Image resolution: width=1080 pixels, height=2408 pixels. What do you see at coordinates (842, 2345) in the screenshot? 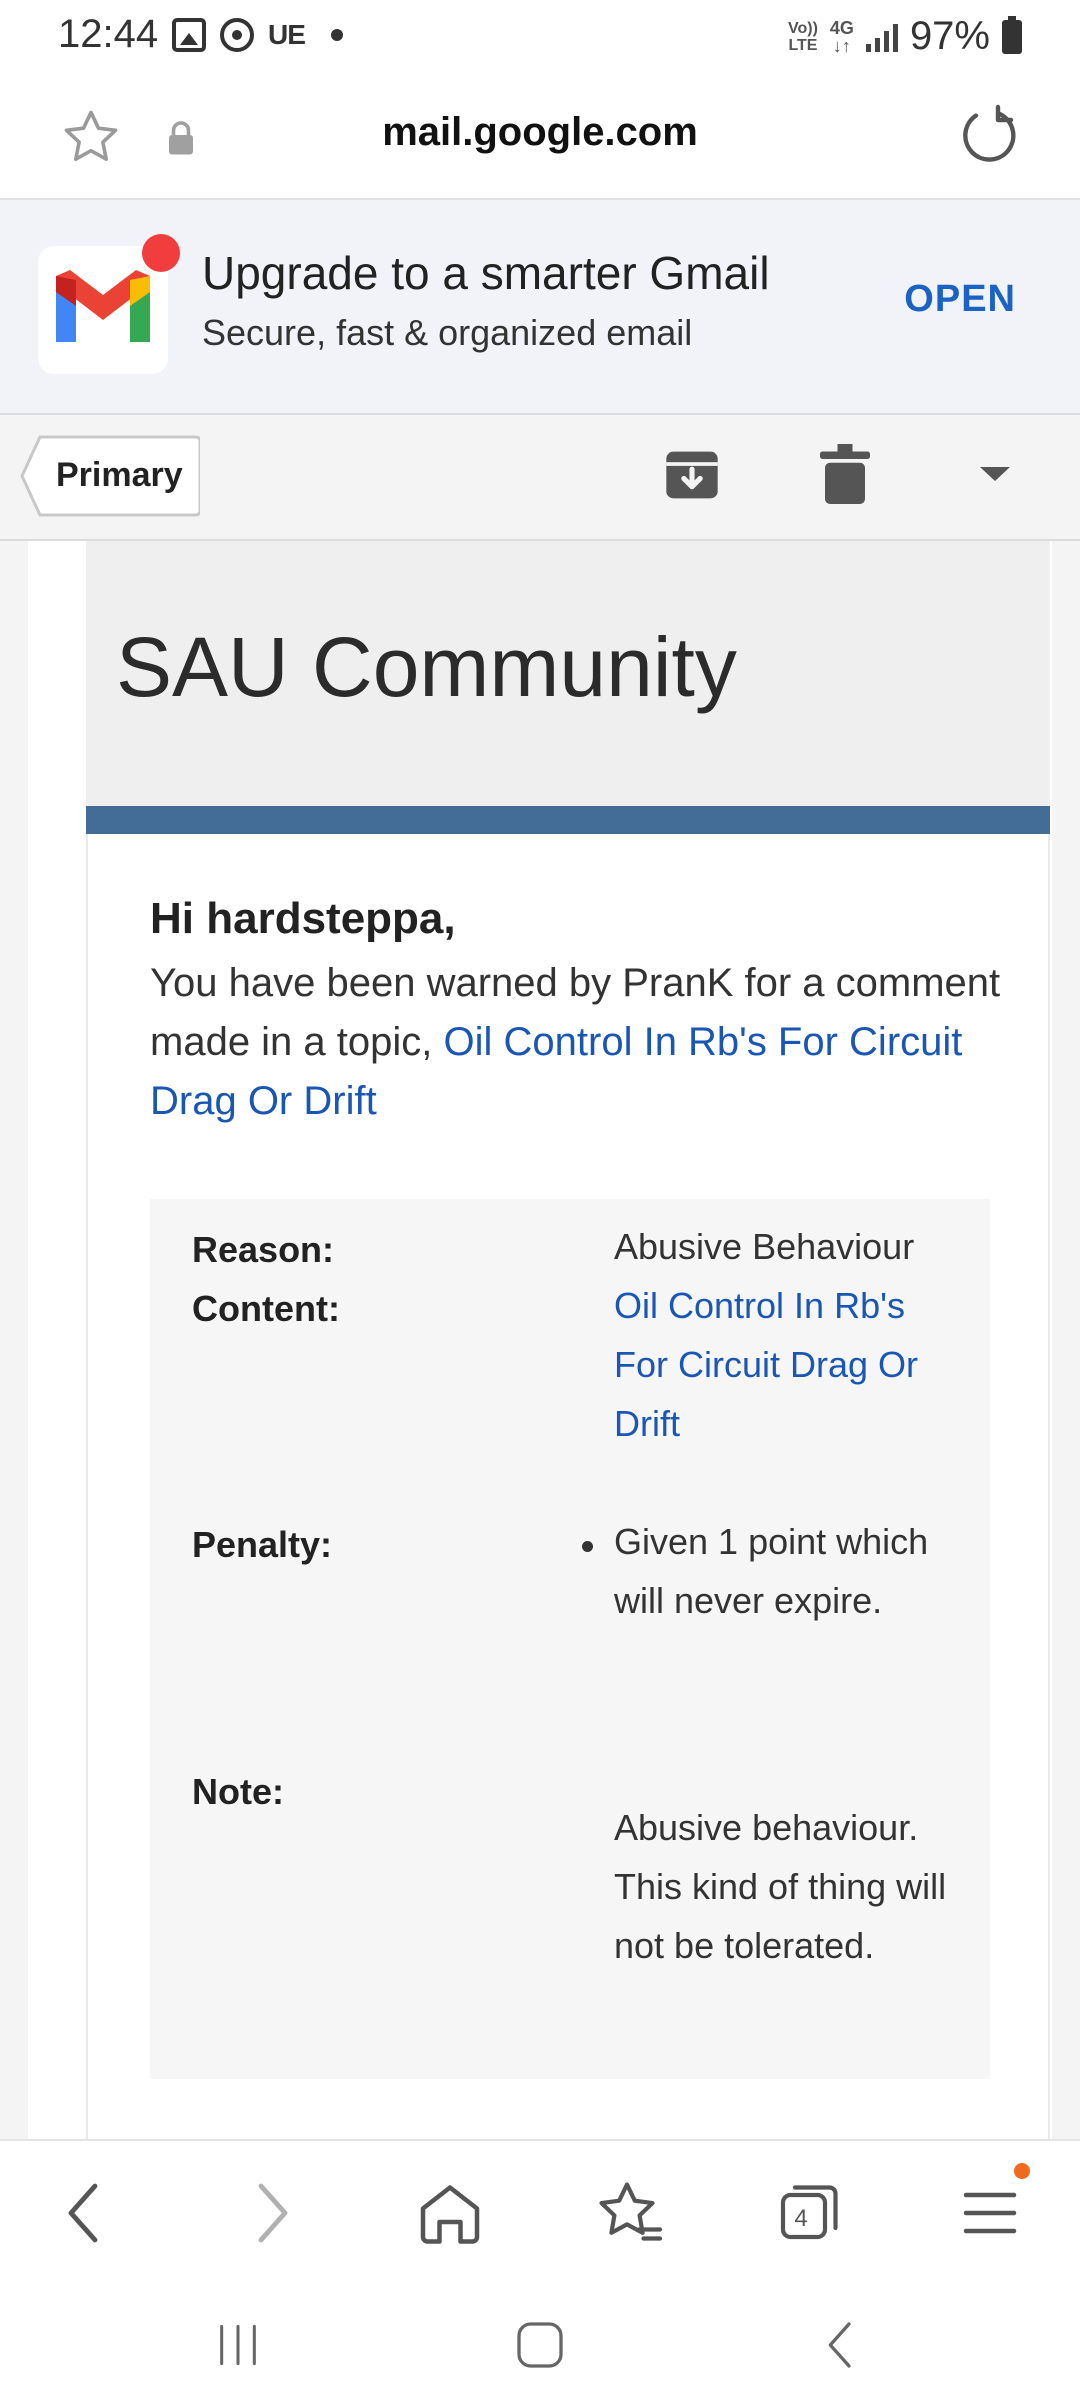
I see `system-back-icon` at bounding box center [842, 2345].